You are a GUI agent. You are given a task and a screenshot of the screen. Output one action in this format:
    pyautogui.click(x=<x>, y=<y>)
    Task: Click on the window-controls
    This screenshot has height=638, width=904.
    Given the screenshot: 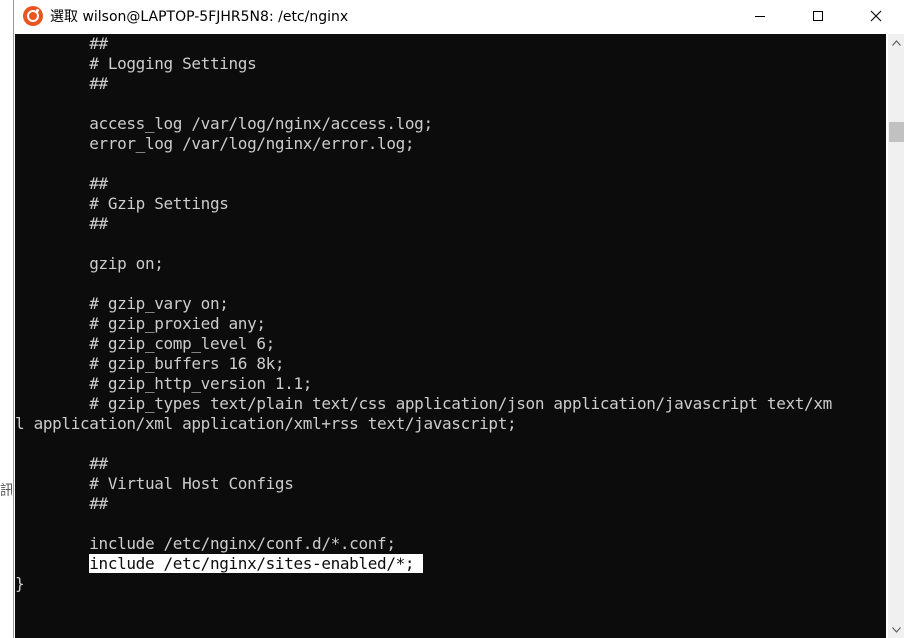 What is the action you would take?
    pyautogui.click(x=817, y=16)
    